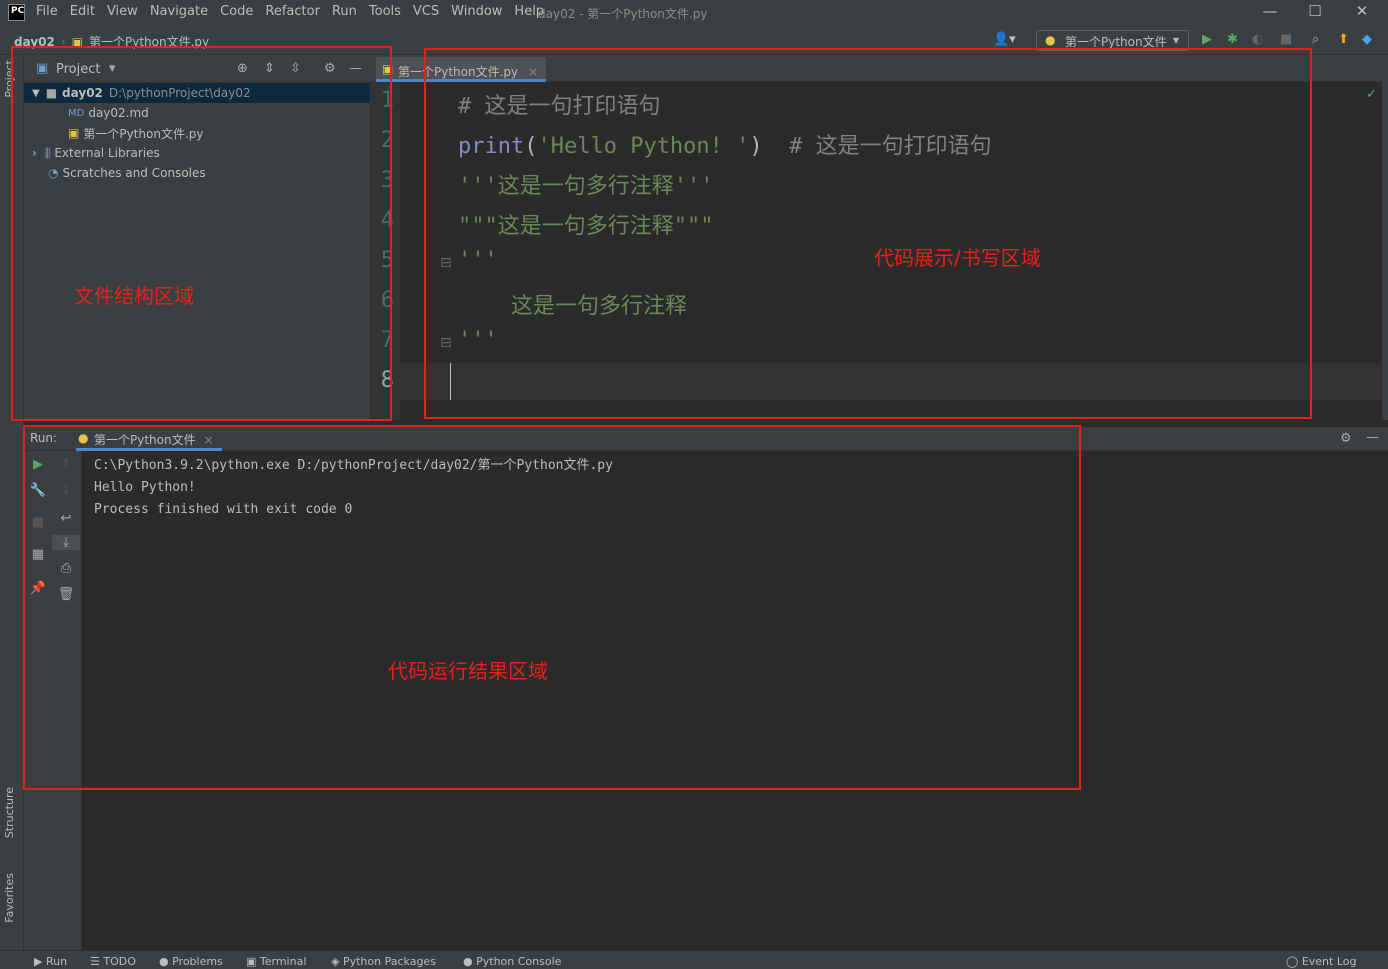  I want to click on run-icon: ▶, so click(1207, 39).